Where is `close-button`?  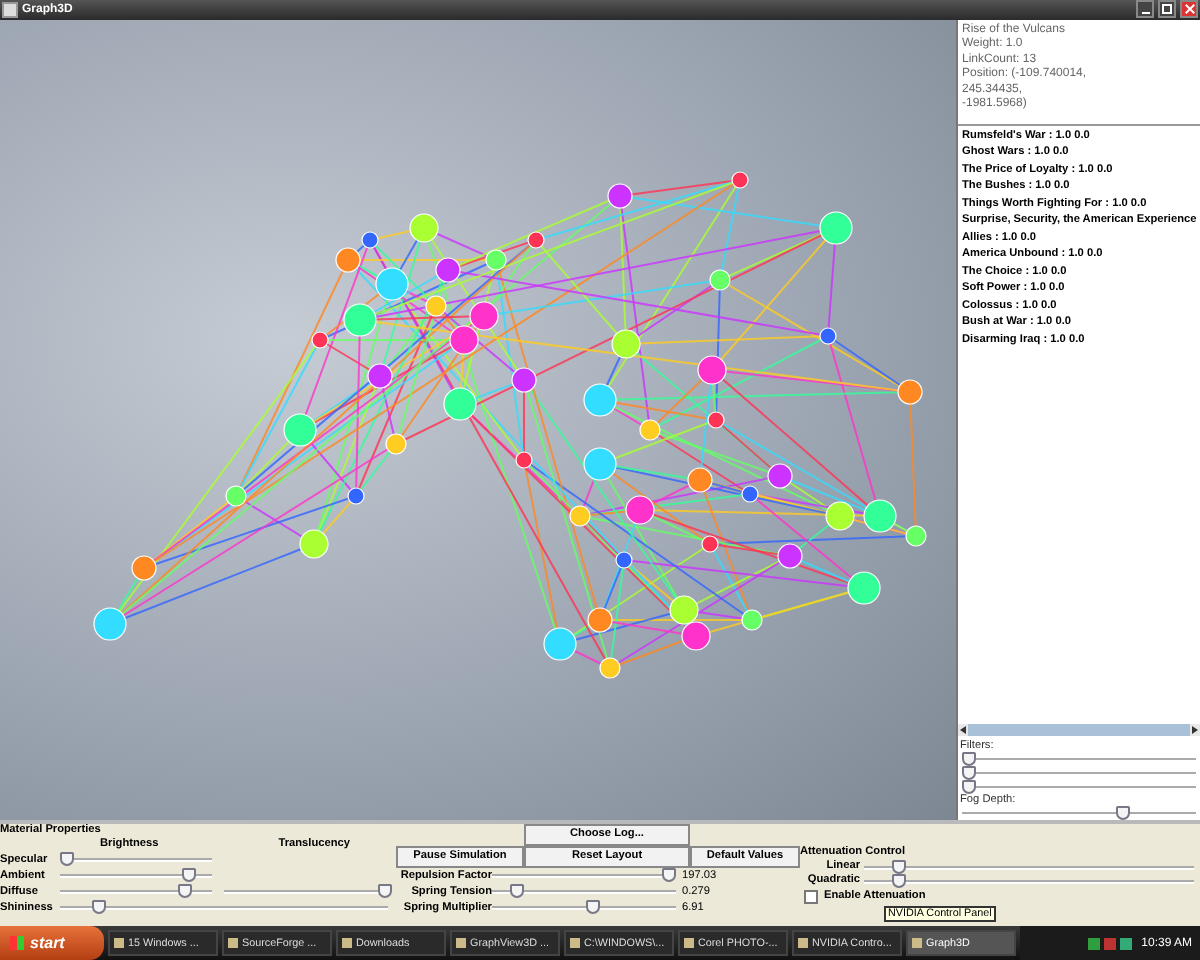
close-button is located at coordinates (1189, 9).